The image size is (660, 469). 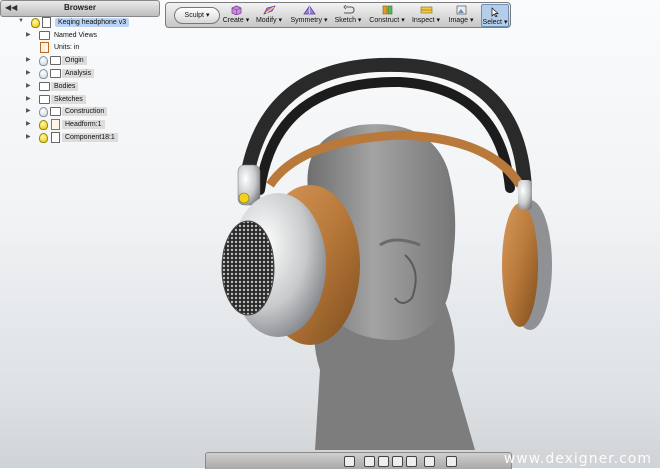 I want to click on tree-item-label: Bodies, so click(x=65, y=86).